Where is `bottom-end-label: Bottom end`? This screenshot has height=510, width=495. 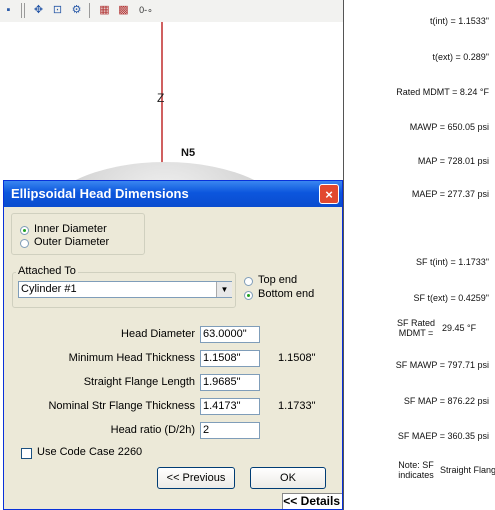
bottom-end-label: Bottom end is located at coordinates (286, 294).